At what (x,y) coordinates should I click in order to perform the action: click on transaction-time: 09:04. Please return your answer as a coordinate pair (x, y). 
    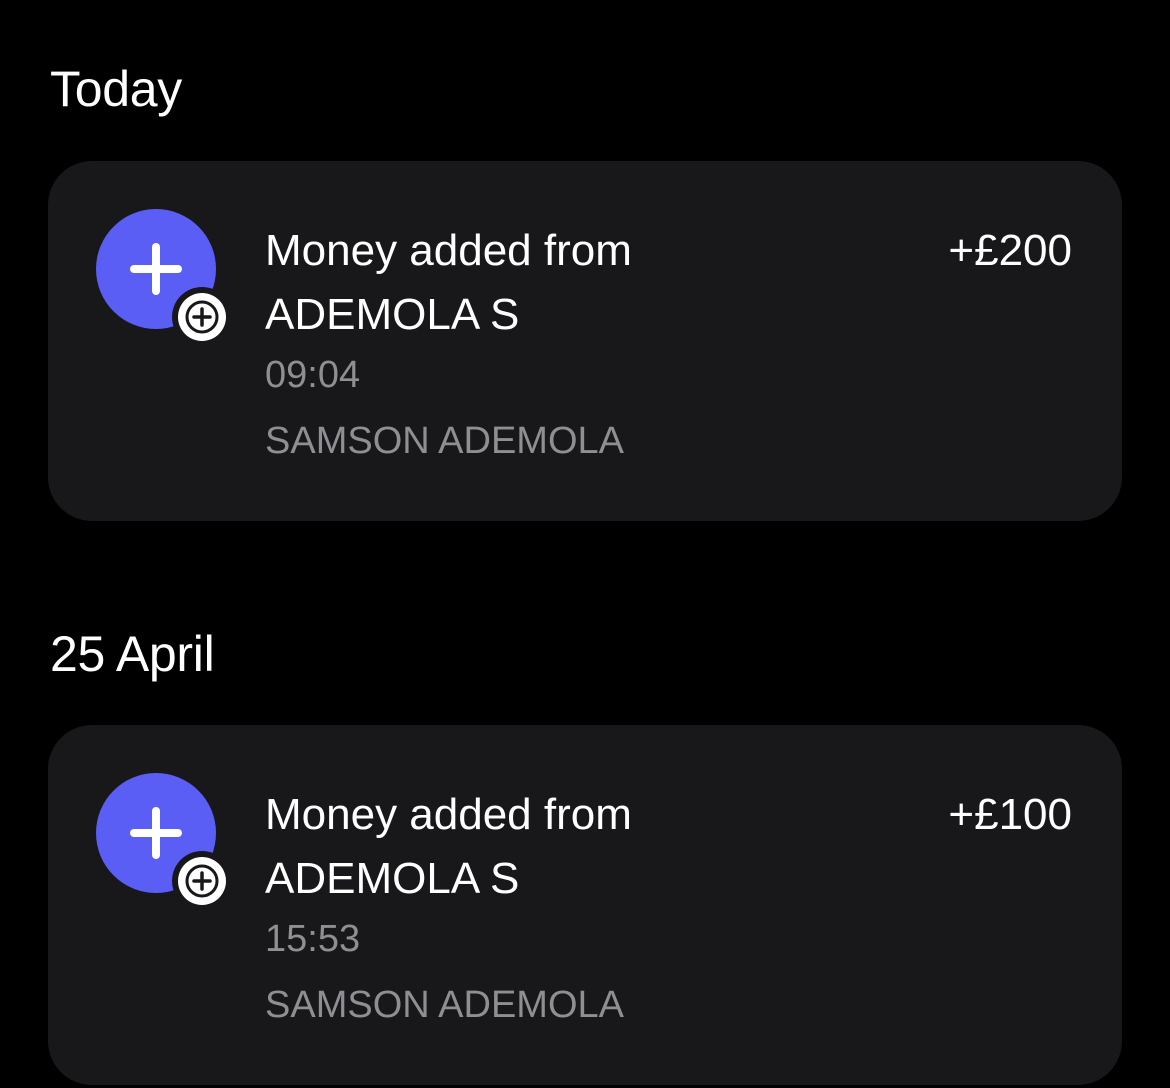
    Looking at the image, I should click on (313, 375).